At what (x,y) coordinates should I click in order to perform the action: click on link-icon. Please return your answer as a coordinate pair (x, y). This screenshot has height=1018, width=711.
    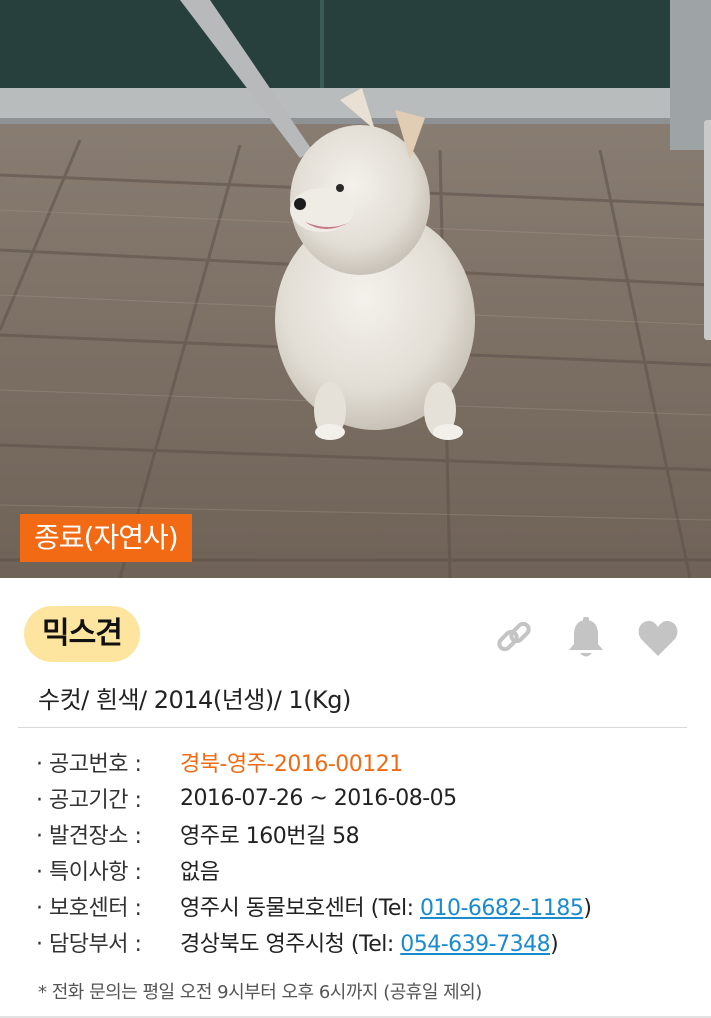
    Looking at the image, I should click on (514, 638).